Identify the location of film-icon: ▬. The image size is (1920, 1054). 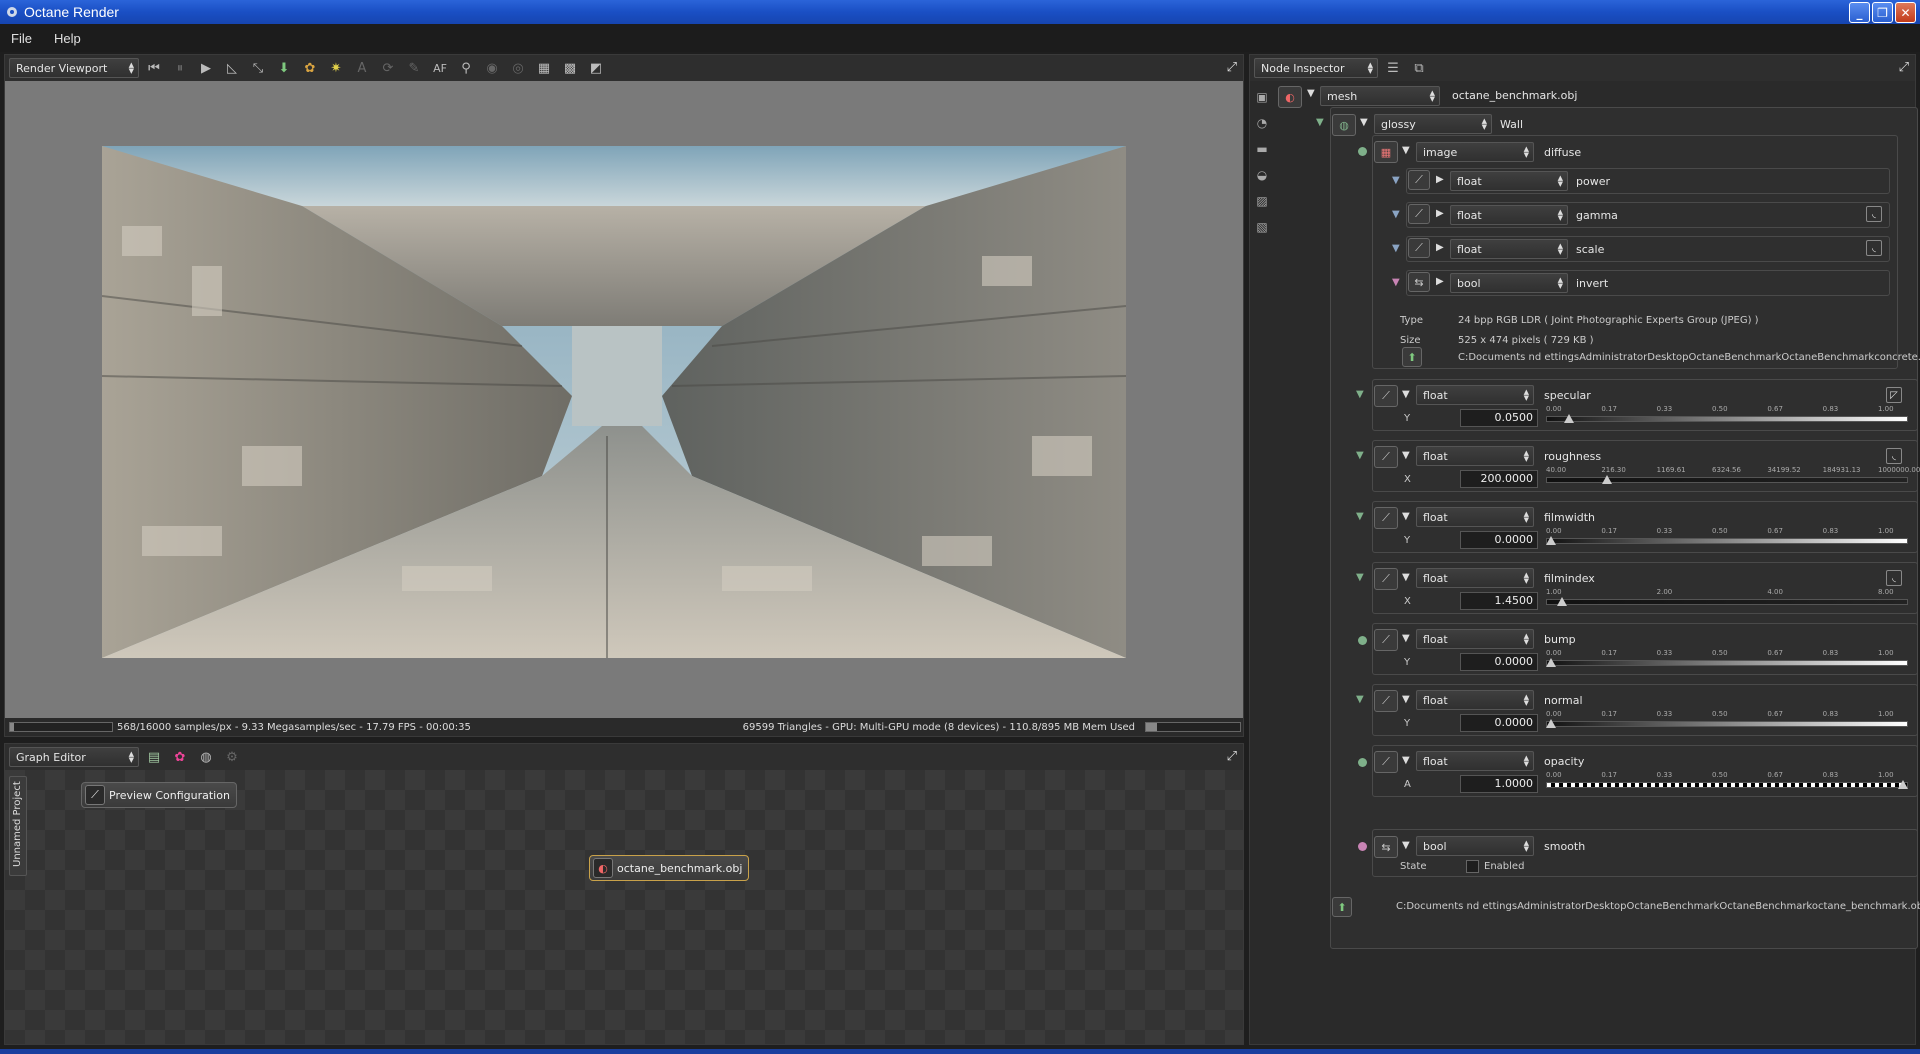
(1262, 149).